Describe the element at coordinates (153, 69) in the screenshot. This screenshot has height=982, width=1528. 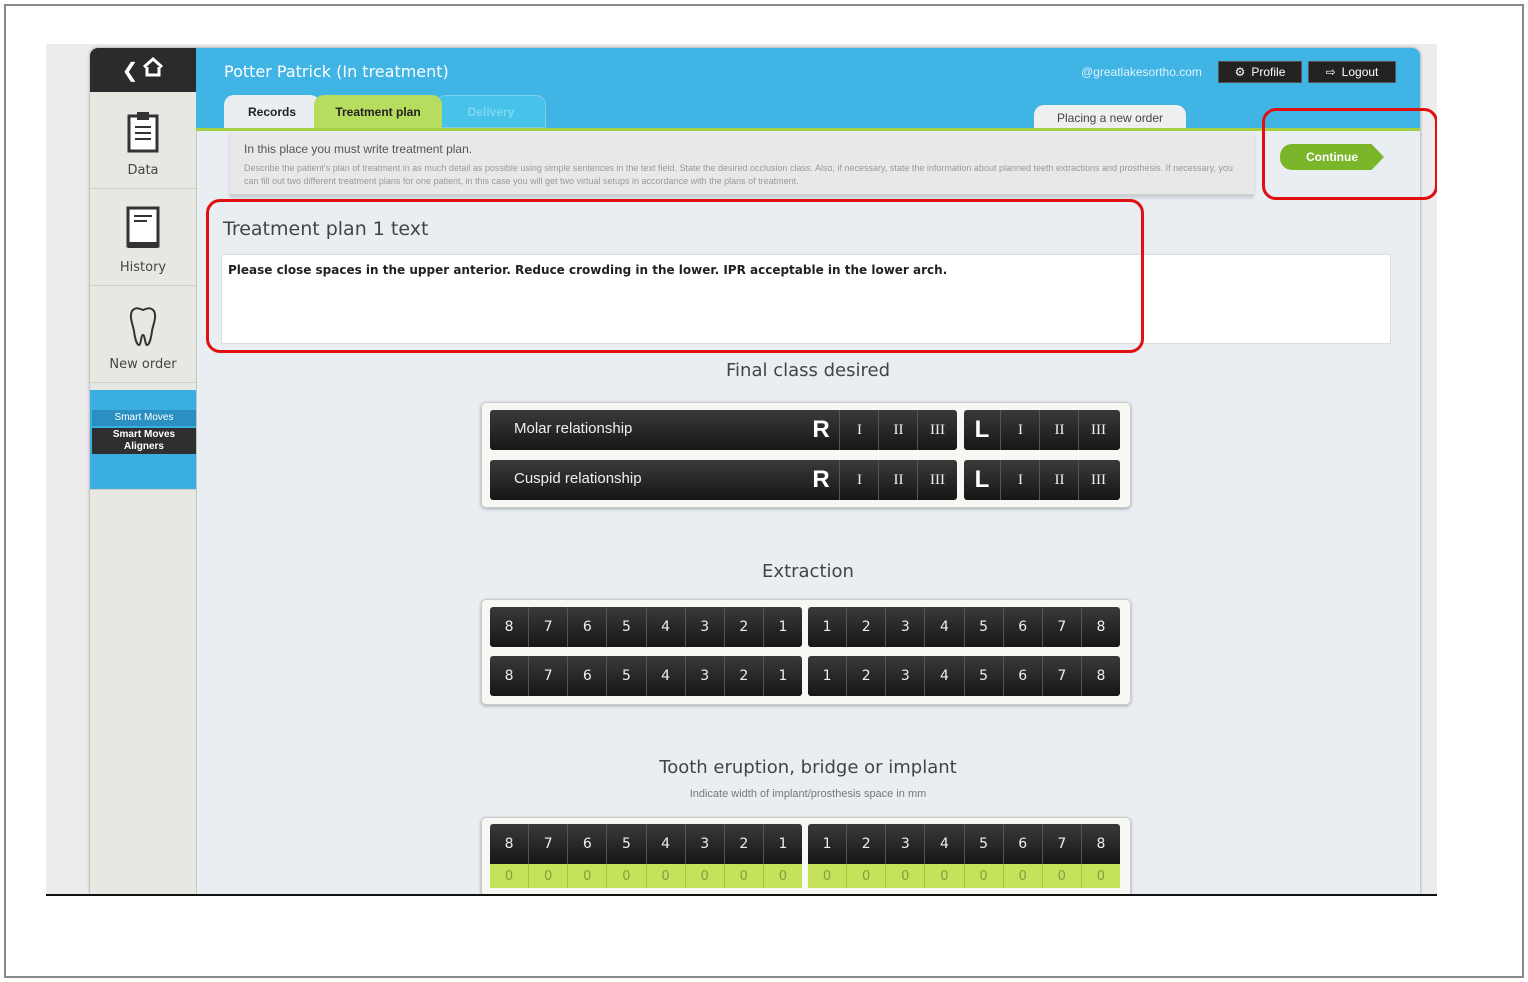
I see `home-icon` at that location.